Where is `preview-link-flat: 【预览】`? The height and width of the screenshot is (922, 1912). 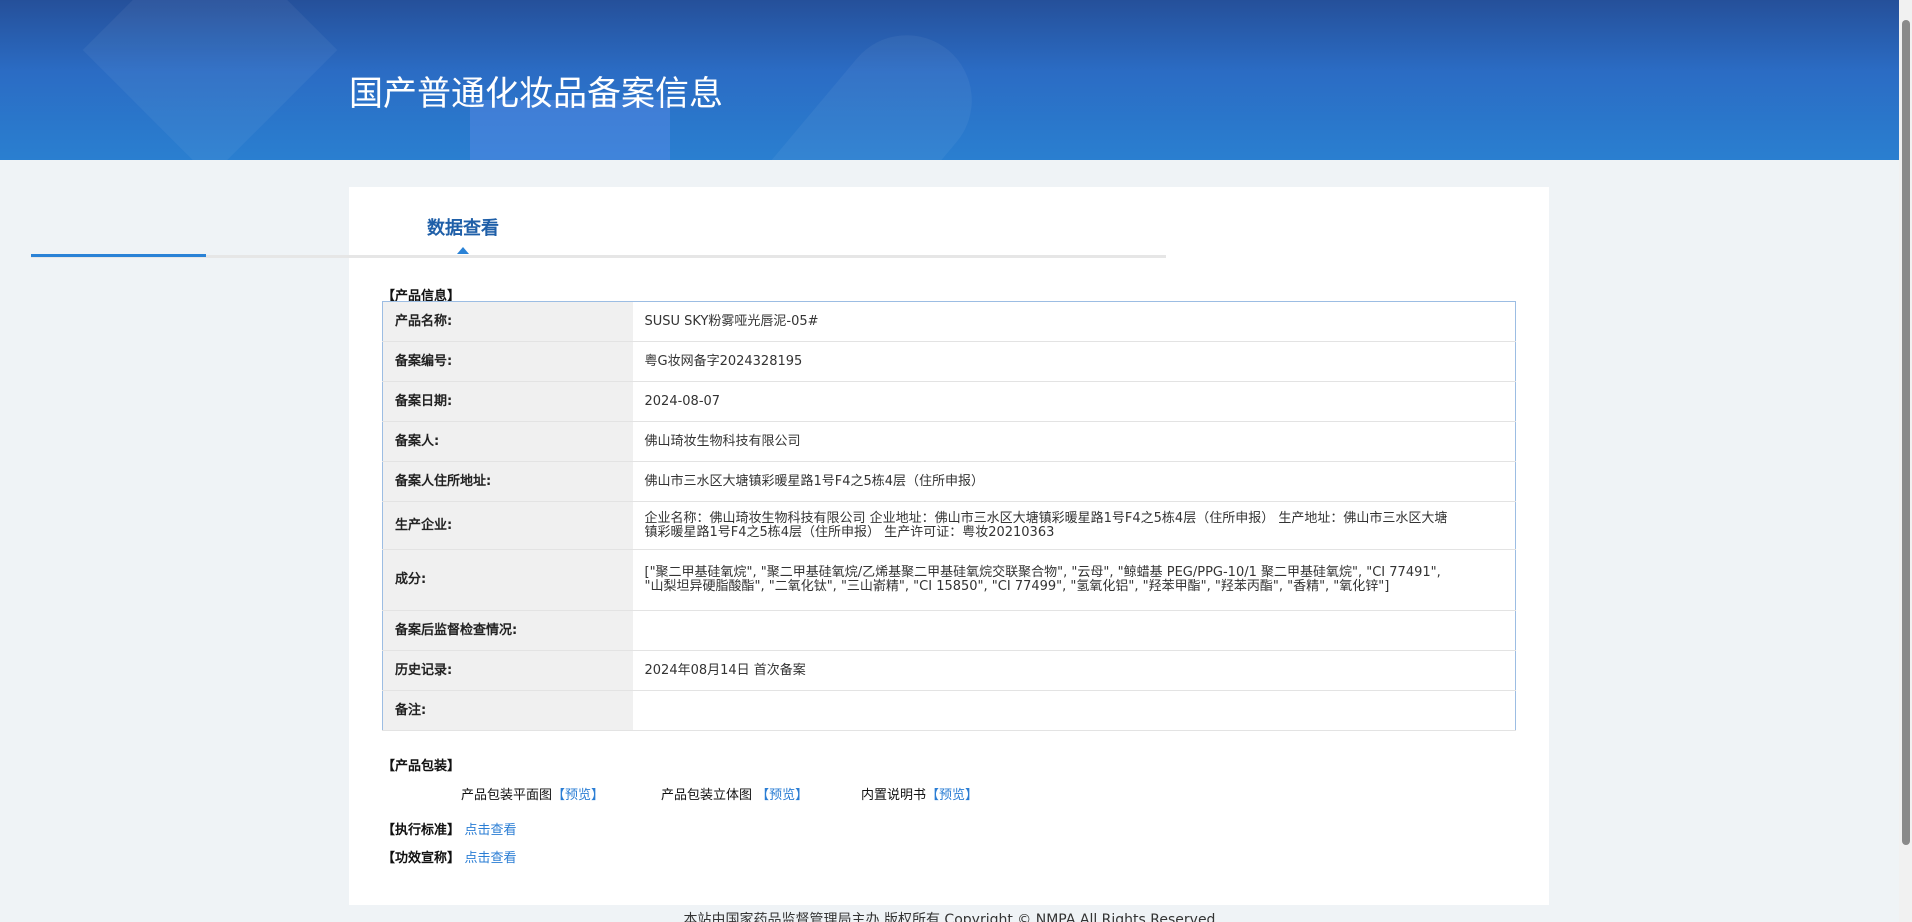 preview-link-flat: 【预览】 is located at coordinates (578, 795).